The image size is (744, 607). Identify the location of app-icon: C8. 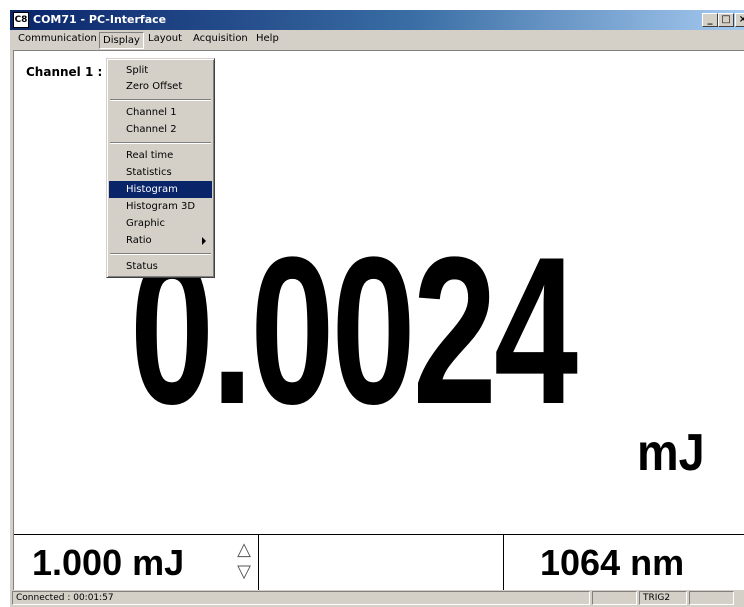
(21, 20).